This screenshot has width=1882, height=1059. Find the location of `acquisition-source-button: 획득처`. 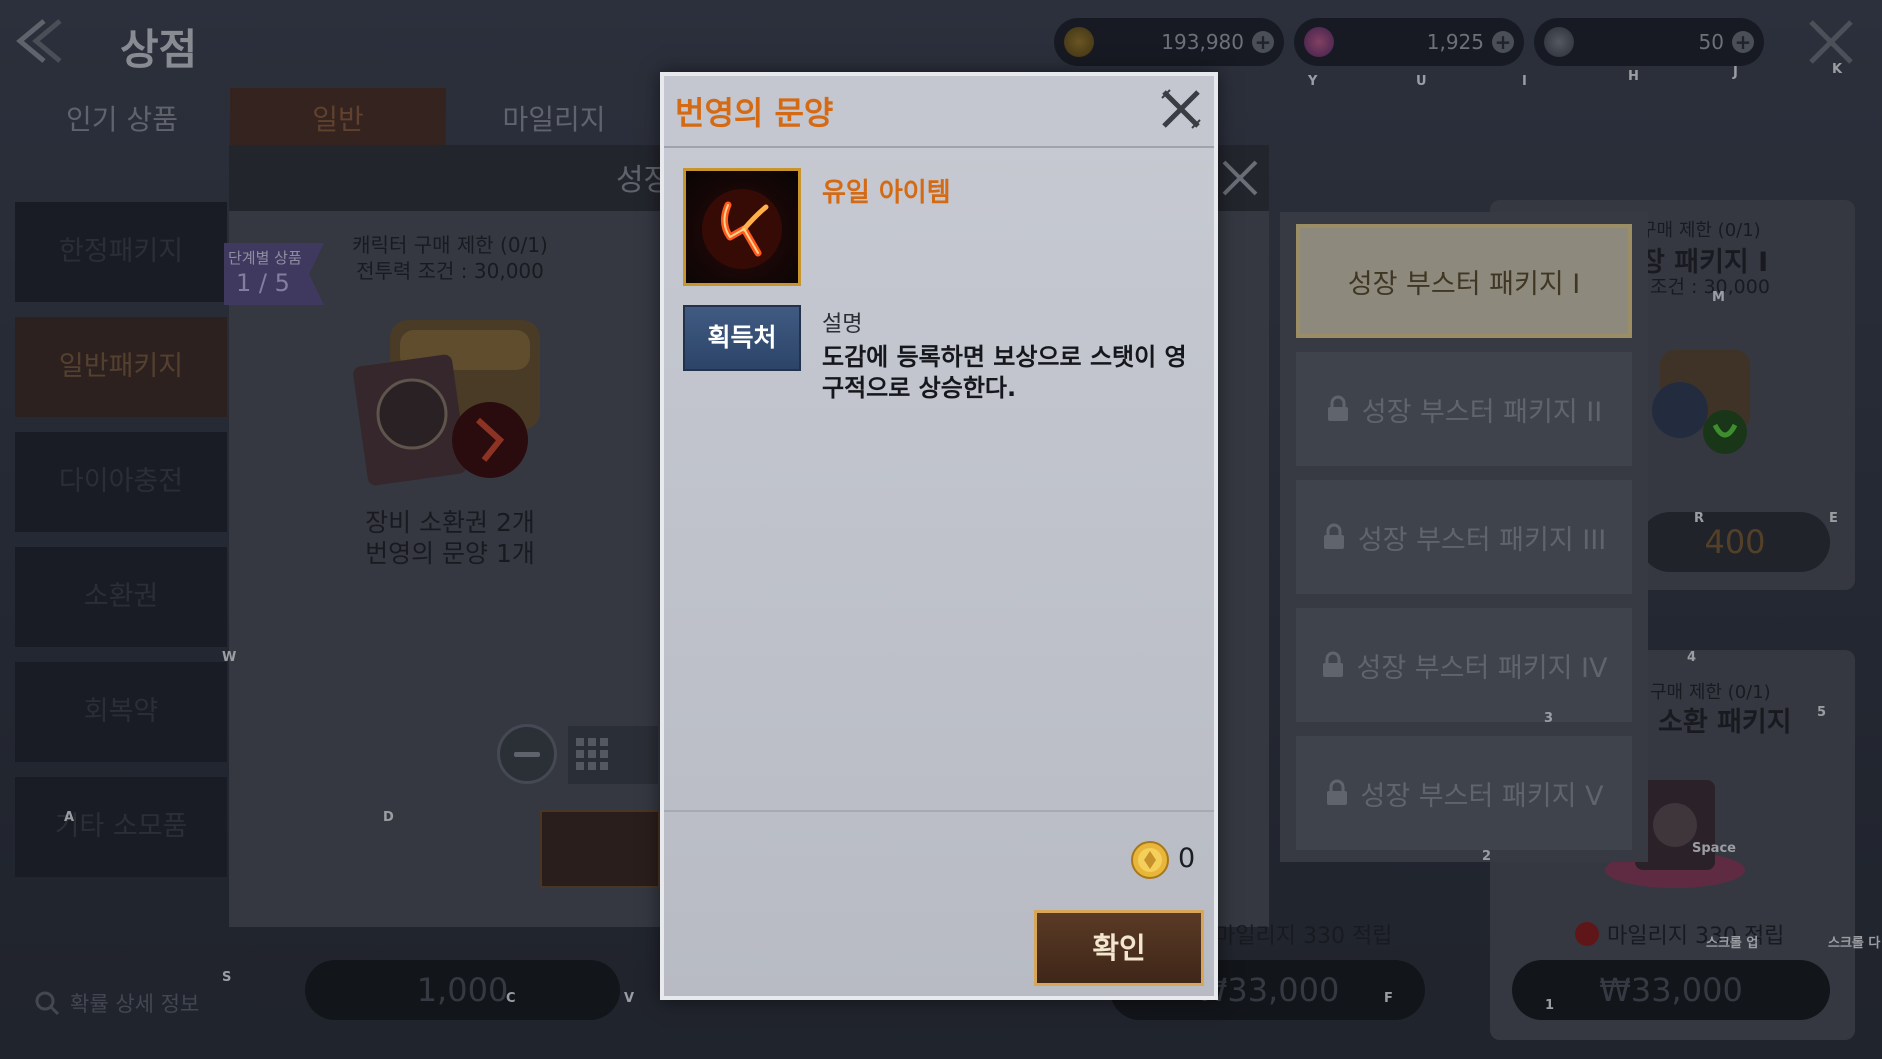

acquisition-source-button: 획득처 is located at coordinates (742, 338).